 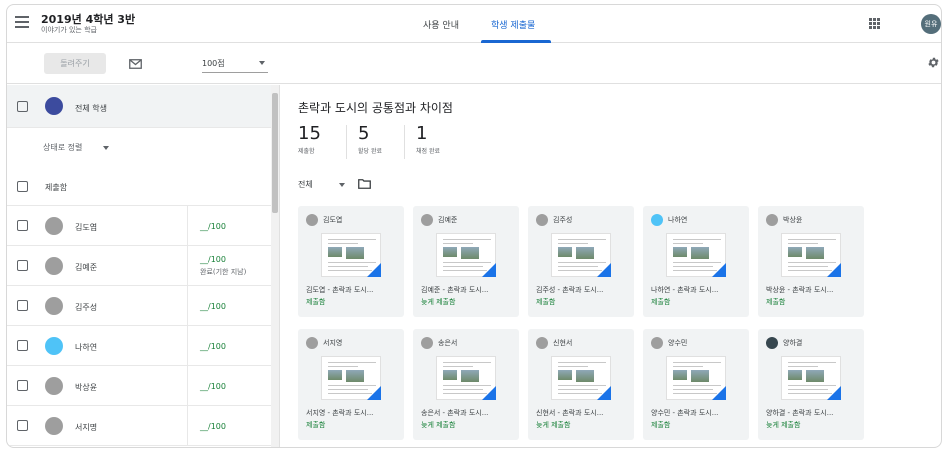 I want to click on table-row: 김주성 __/100, so click(x=139, y=306).